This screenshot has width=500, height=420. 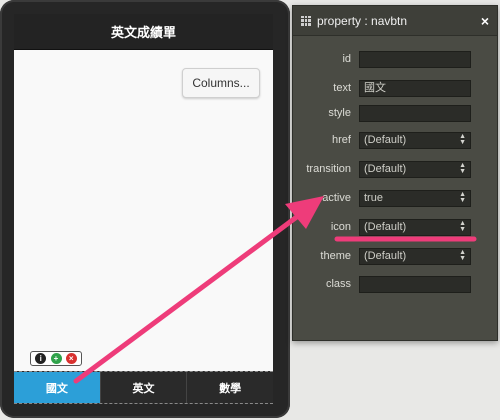 I want to click on icon-select: (Default) ▲ ▼, so click(x=415, y=227).